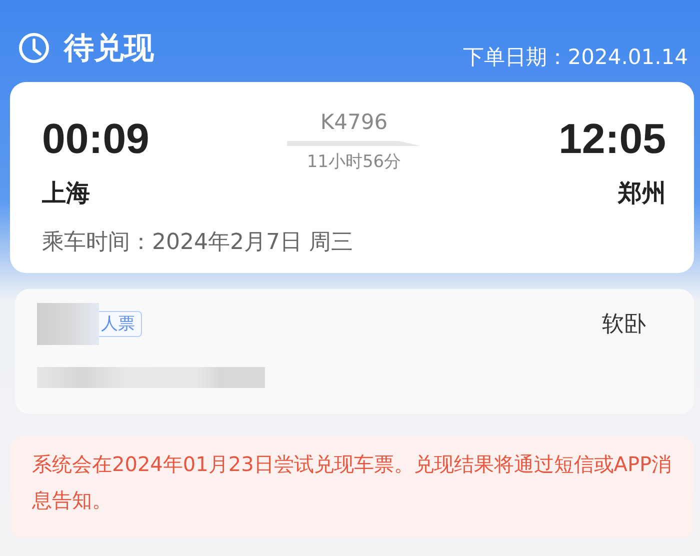 The height and width of the screenshot is (556, 700). Describe the element at coordinates (198, 243) in the screenshot. I see `ride-time: 乘车时间：2024年2月7日 周三` at that location.